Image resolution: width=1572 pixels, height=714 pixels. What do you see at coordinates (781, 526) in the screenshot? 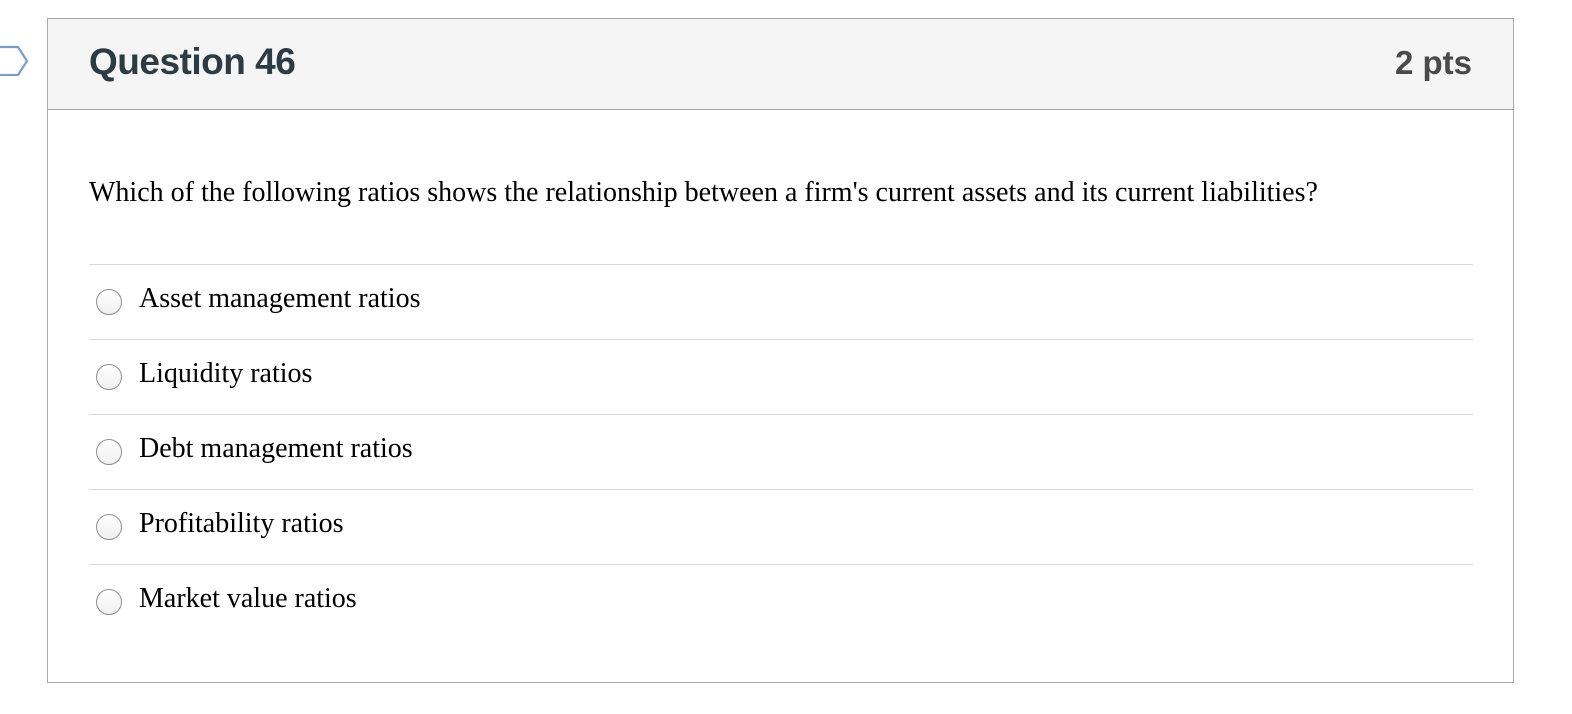
I see `answer-option: Profitability ratios` at bounding box center [781, 526].